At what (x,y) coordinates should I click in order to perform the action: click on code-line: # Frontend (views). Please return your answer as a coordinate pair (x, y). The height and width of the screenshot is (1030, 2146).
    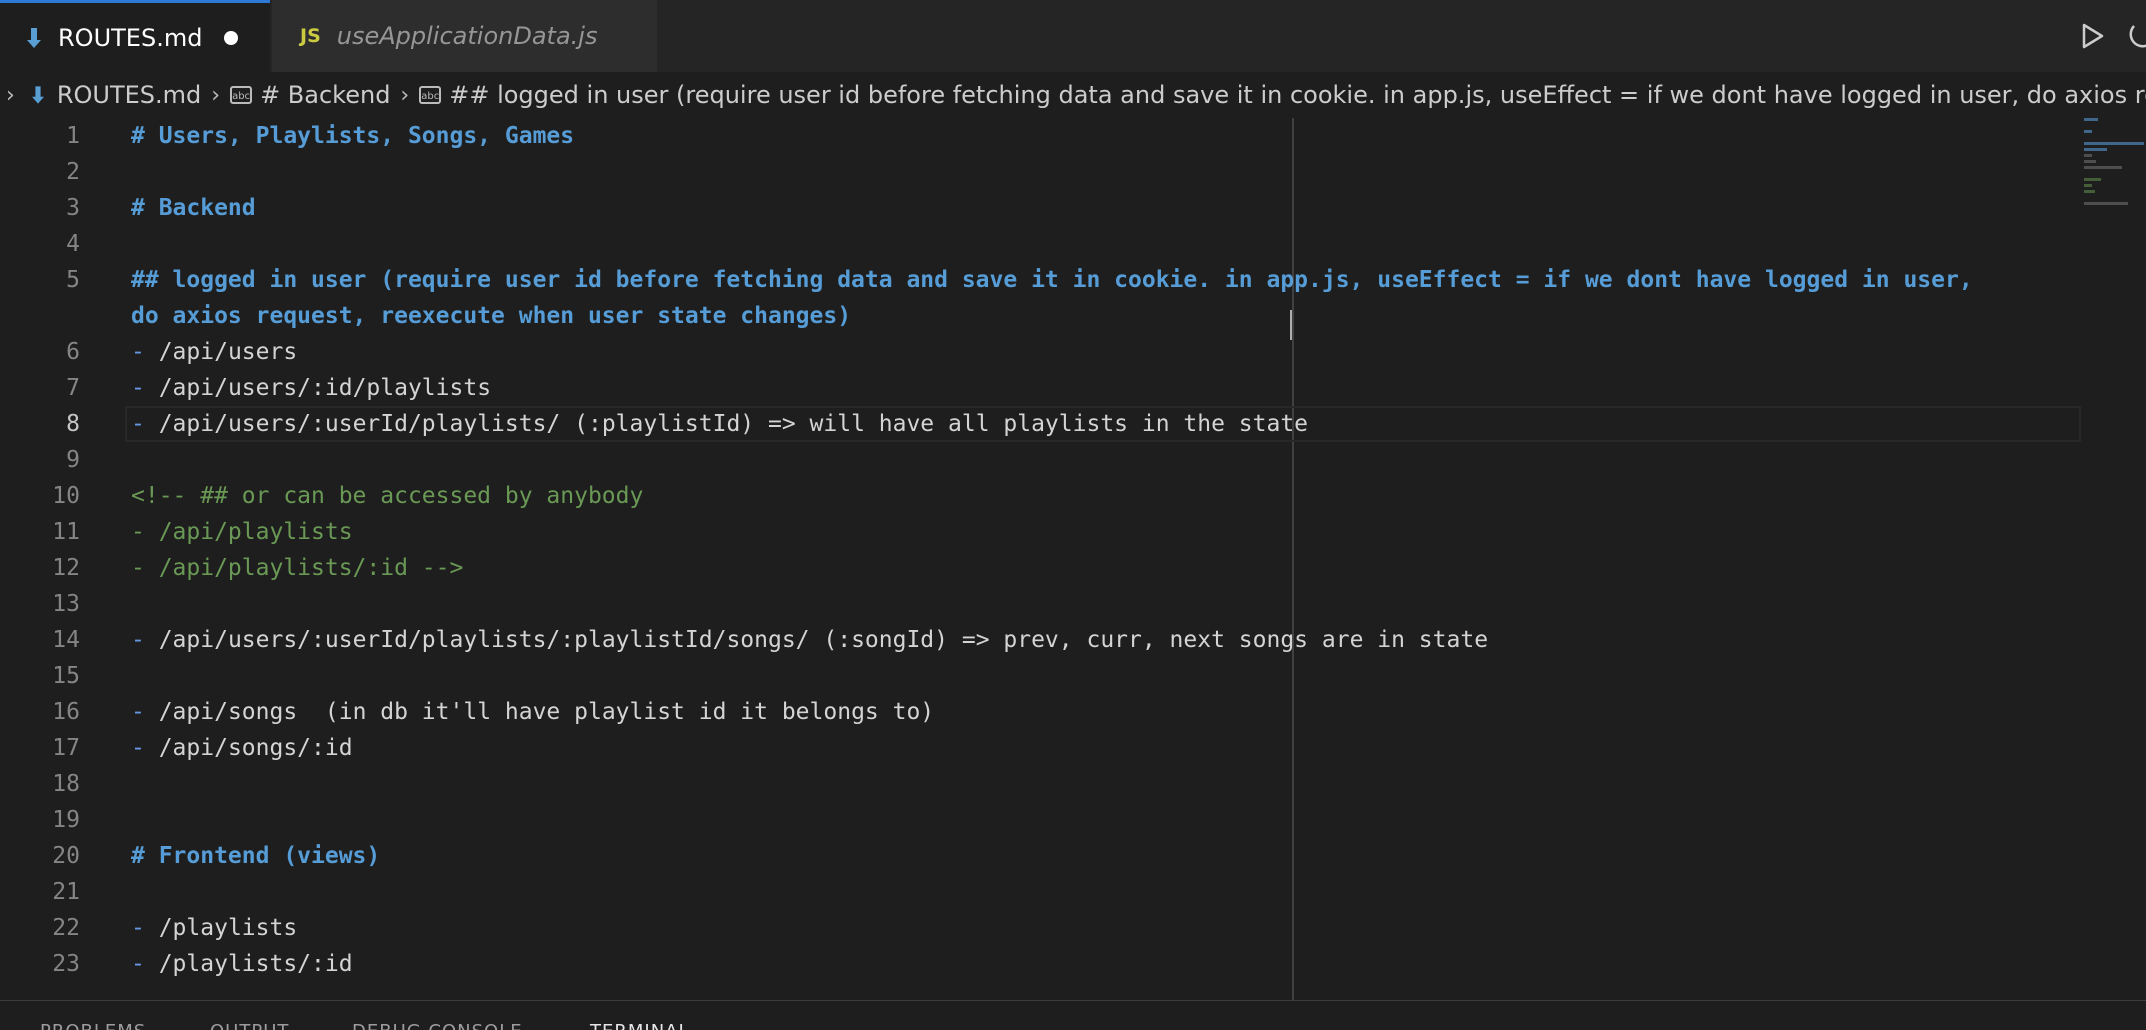
    Looking at the image, I should click on (1106, 856).